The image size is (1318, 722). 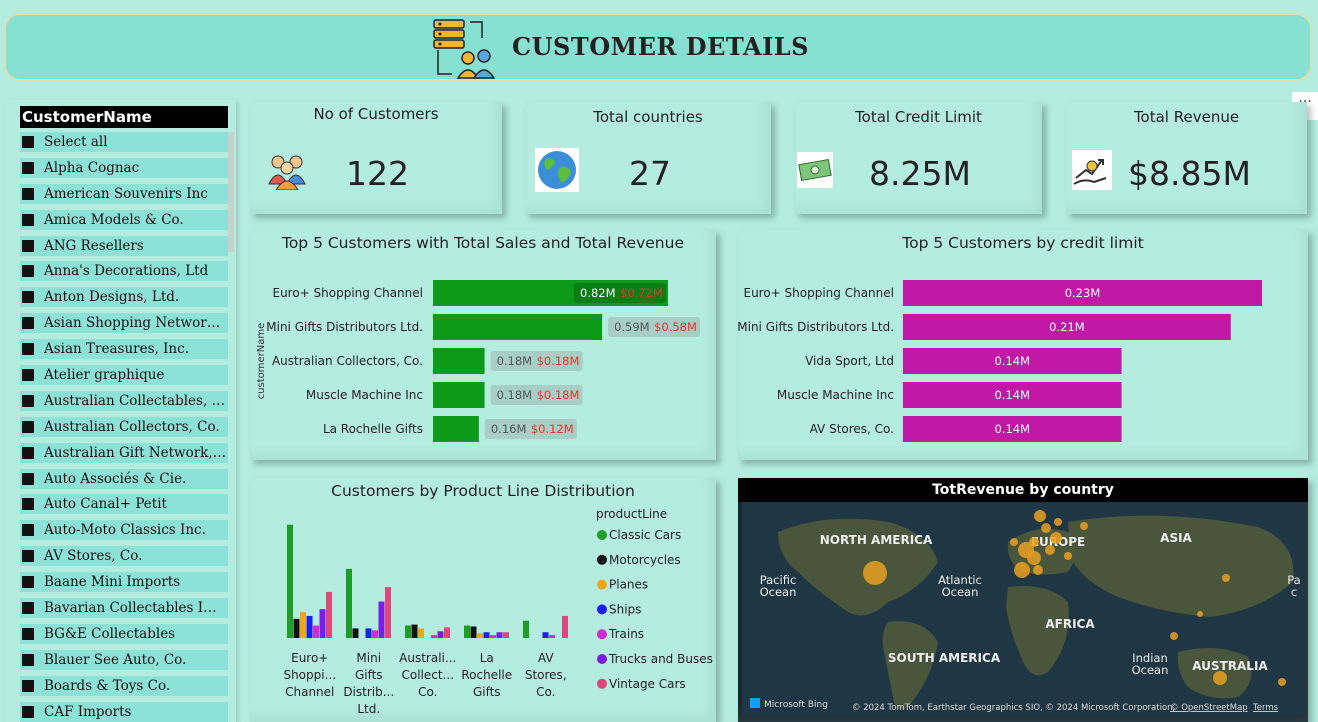 I want to click on slicer-item: BG&E Collectables, so click(x=124, y=633).